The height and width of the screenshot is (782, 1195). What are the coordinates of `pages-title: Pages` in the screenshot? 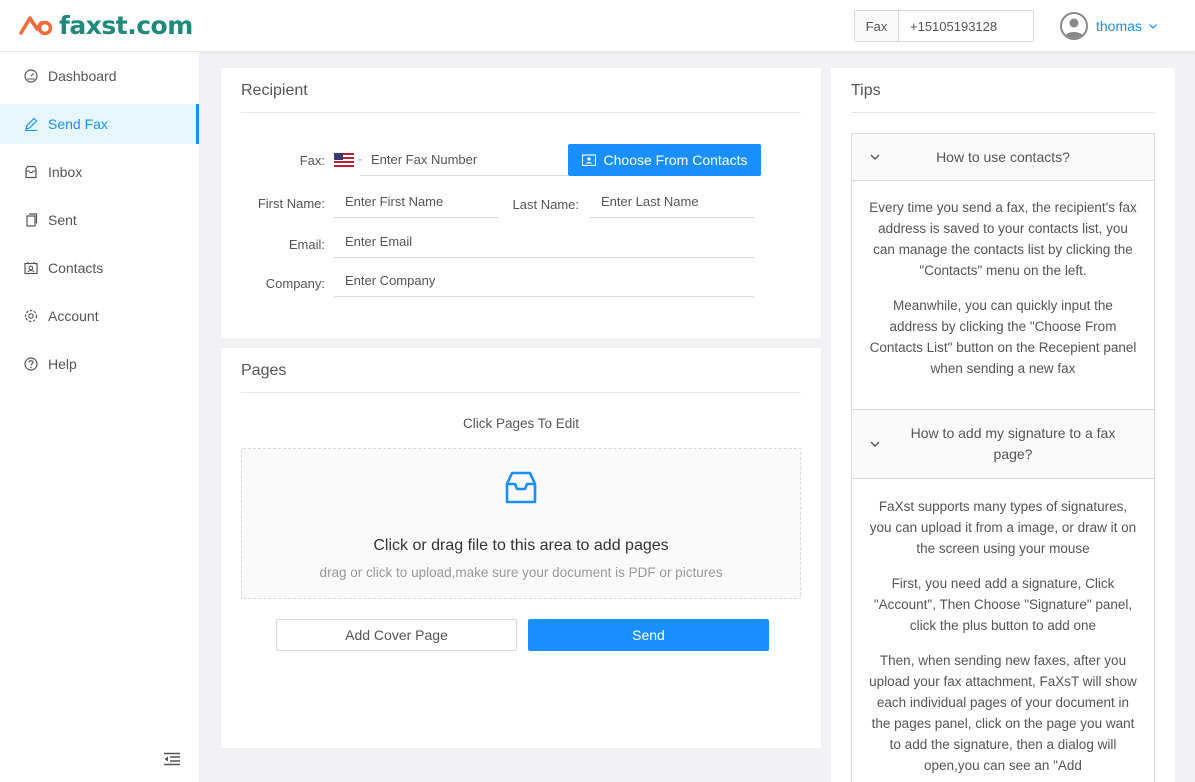 It's located at (264, 370).